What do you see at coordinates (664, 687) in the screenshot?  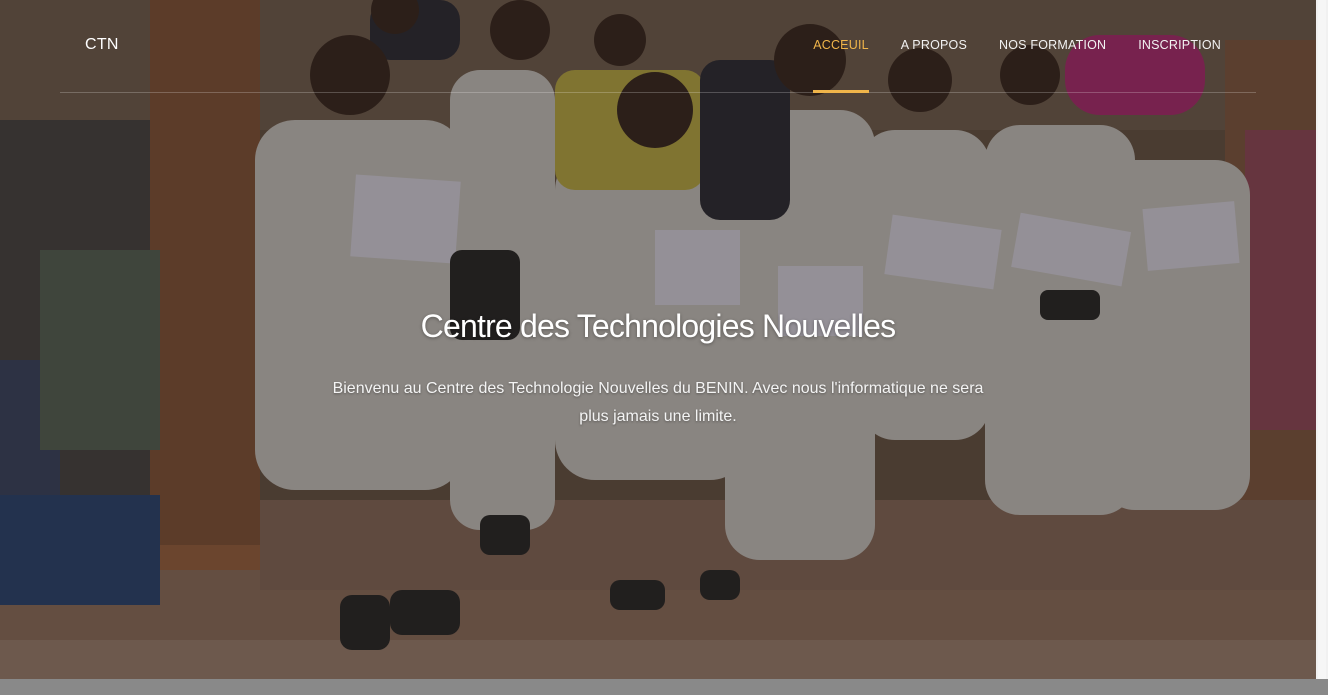 I see `page-bottom-strip` at bounding box center [664, 687].